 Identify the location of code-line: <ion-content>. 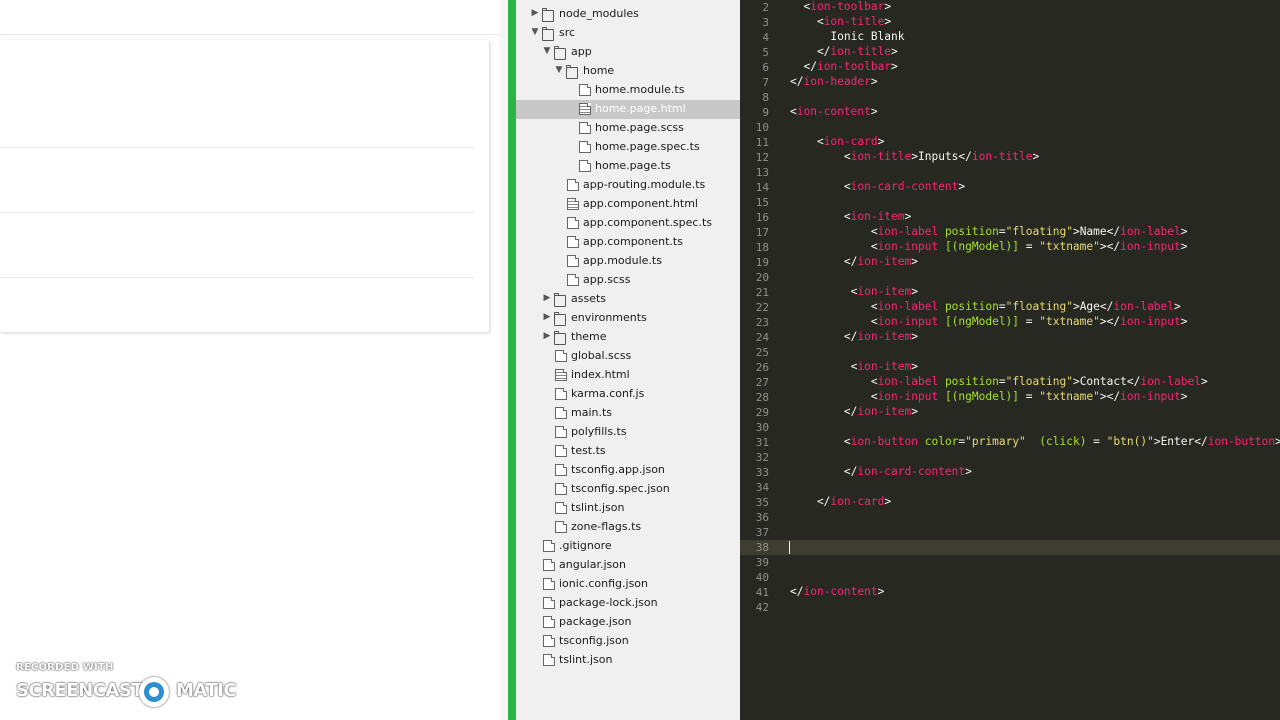
(834, 112).